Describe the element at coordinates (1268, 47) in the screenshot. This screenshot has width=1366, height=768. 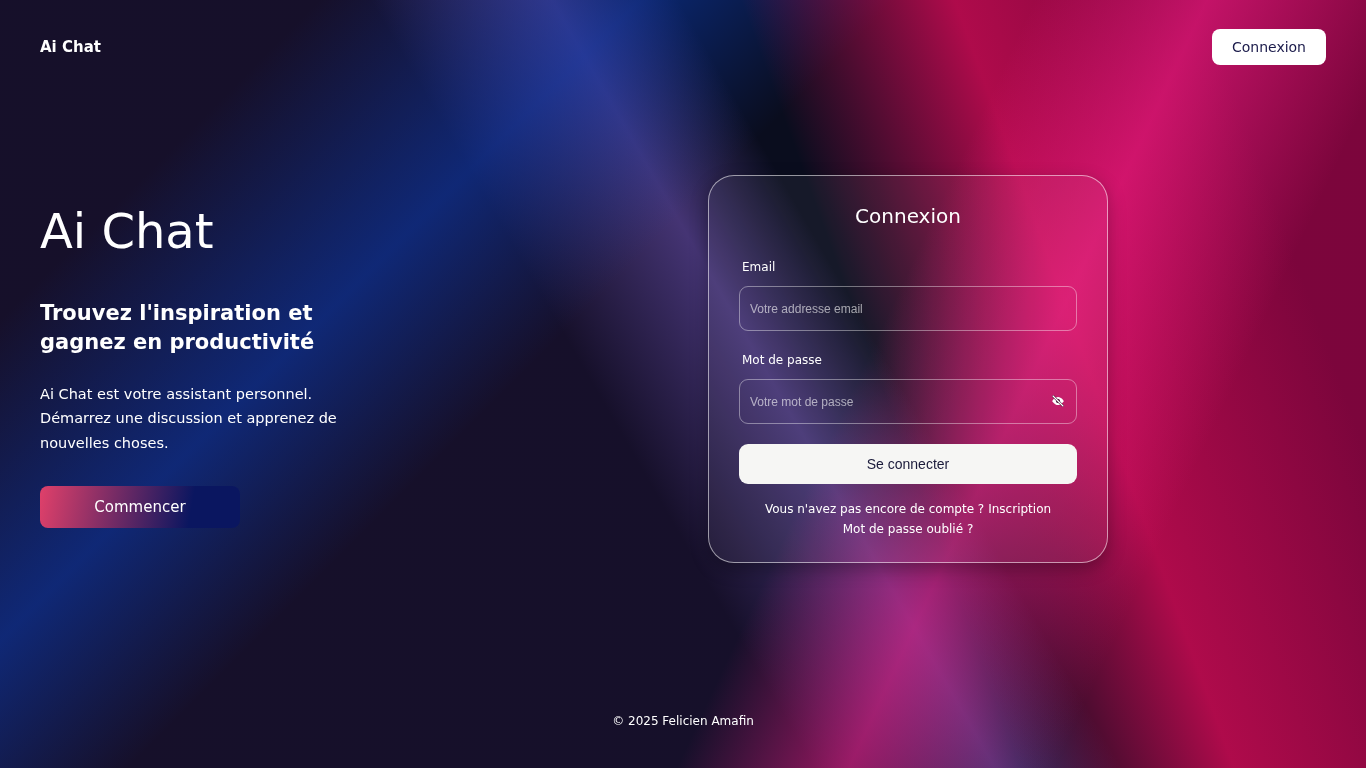
I see `login-button: Connexion` at that location.